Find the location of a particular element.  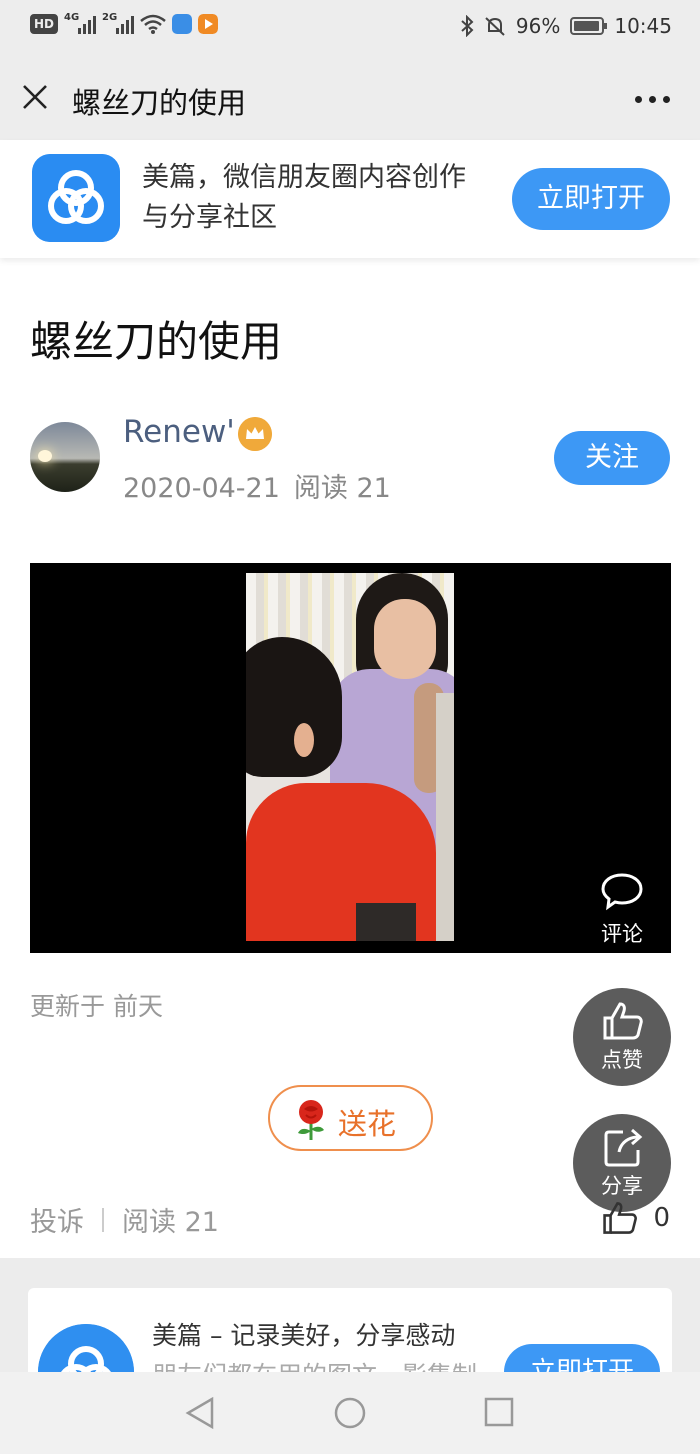

home-icon is located at coordinates (350, 1413).